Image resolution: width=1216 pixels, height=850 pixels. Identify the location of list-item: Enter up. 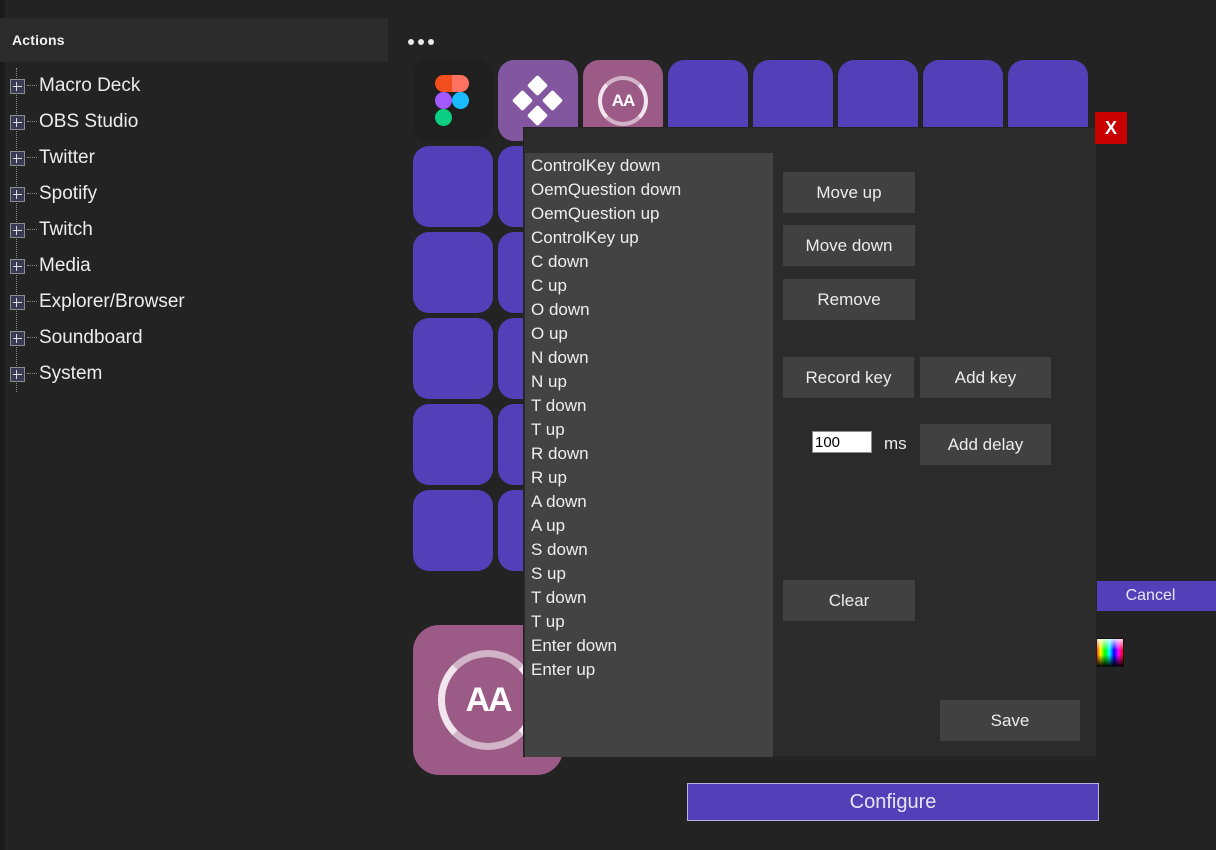
(650, 670).